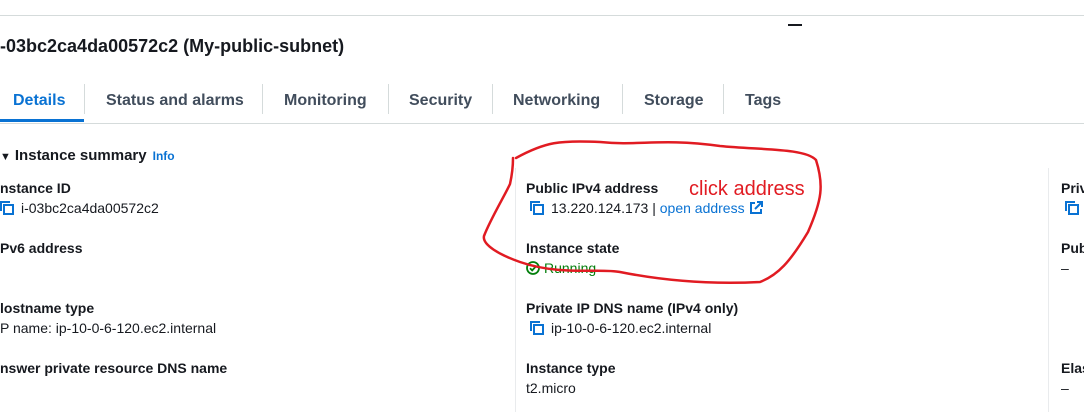 The height and width of the screenshot is (412, 1084). Describe the element at coordinates (652, 212) in the screenshot. I see `red-circle-annotation` at that location.